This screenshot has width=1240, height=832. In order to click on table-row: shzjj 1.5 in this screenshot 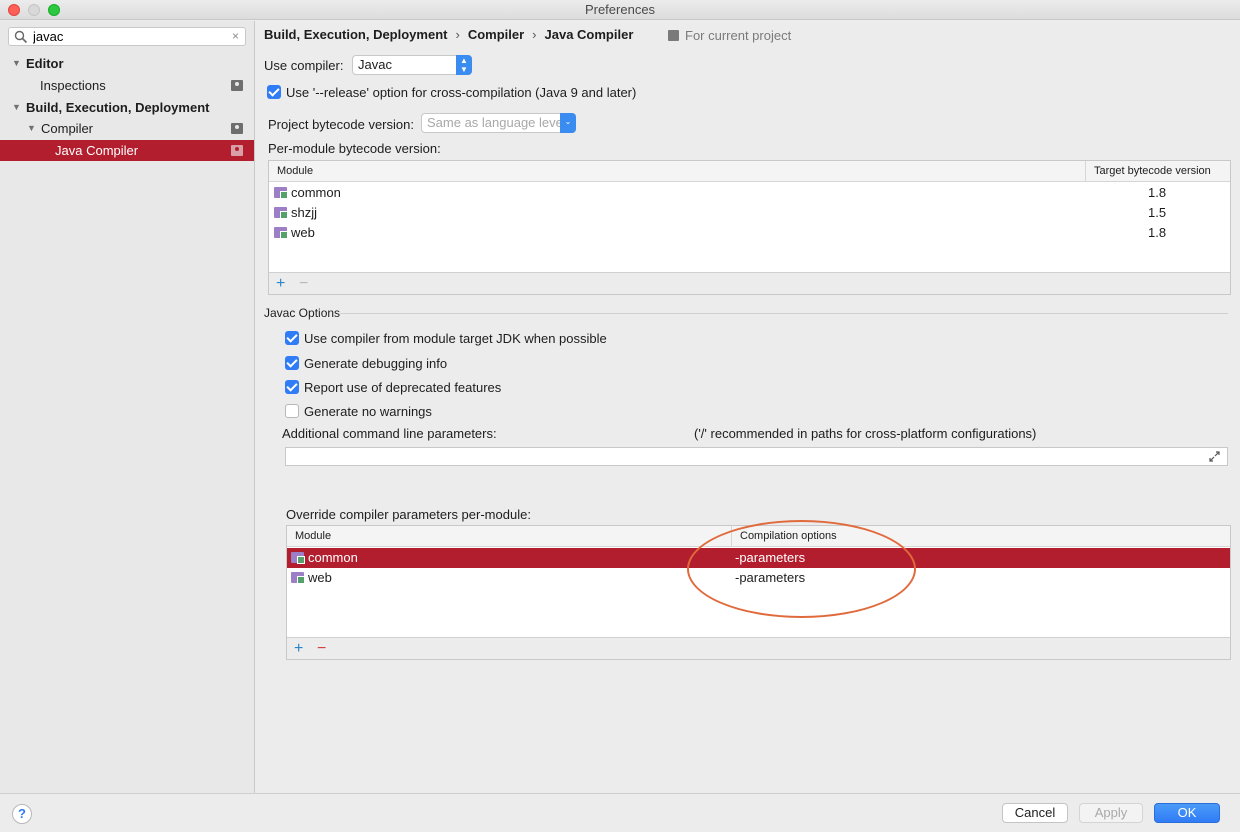, I will do `click(749, 213)`.